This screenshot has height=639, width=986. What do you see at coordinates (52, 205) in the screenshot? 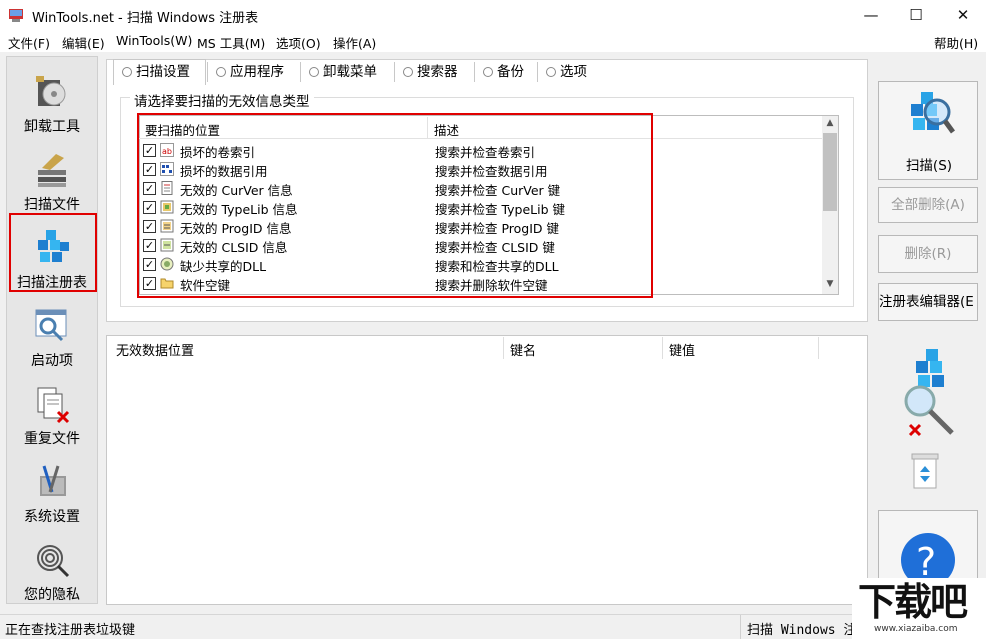
I see `sidebar-item-label: 扫描文件` at bounding box center [52, 205].